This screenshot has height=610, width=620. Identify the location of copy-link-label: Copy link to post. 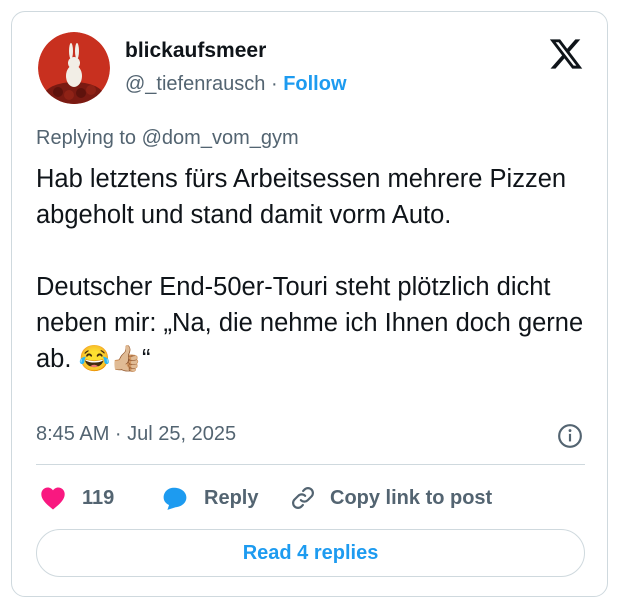
(411, 497).